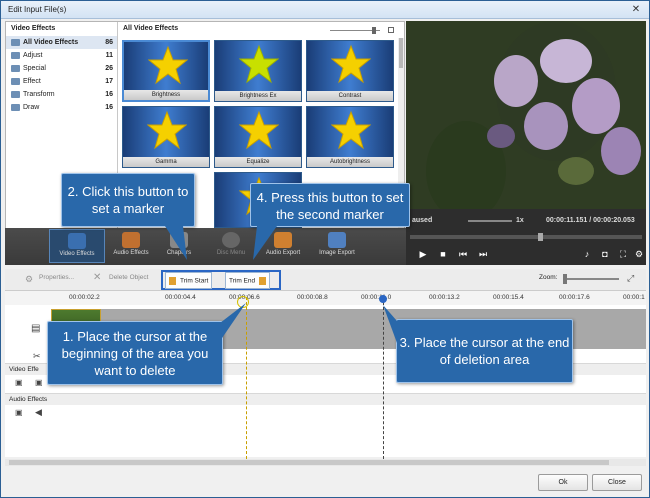 The image size is (650, 498). Describe the element at coordinates (84, 297) in the screenshot. I see `ruler-tick: 00:00:02.2` at that location.